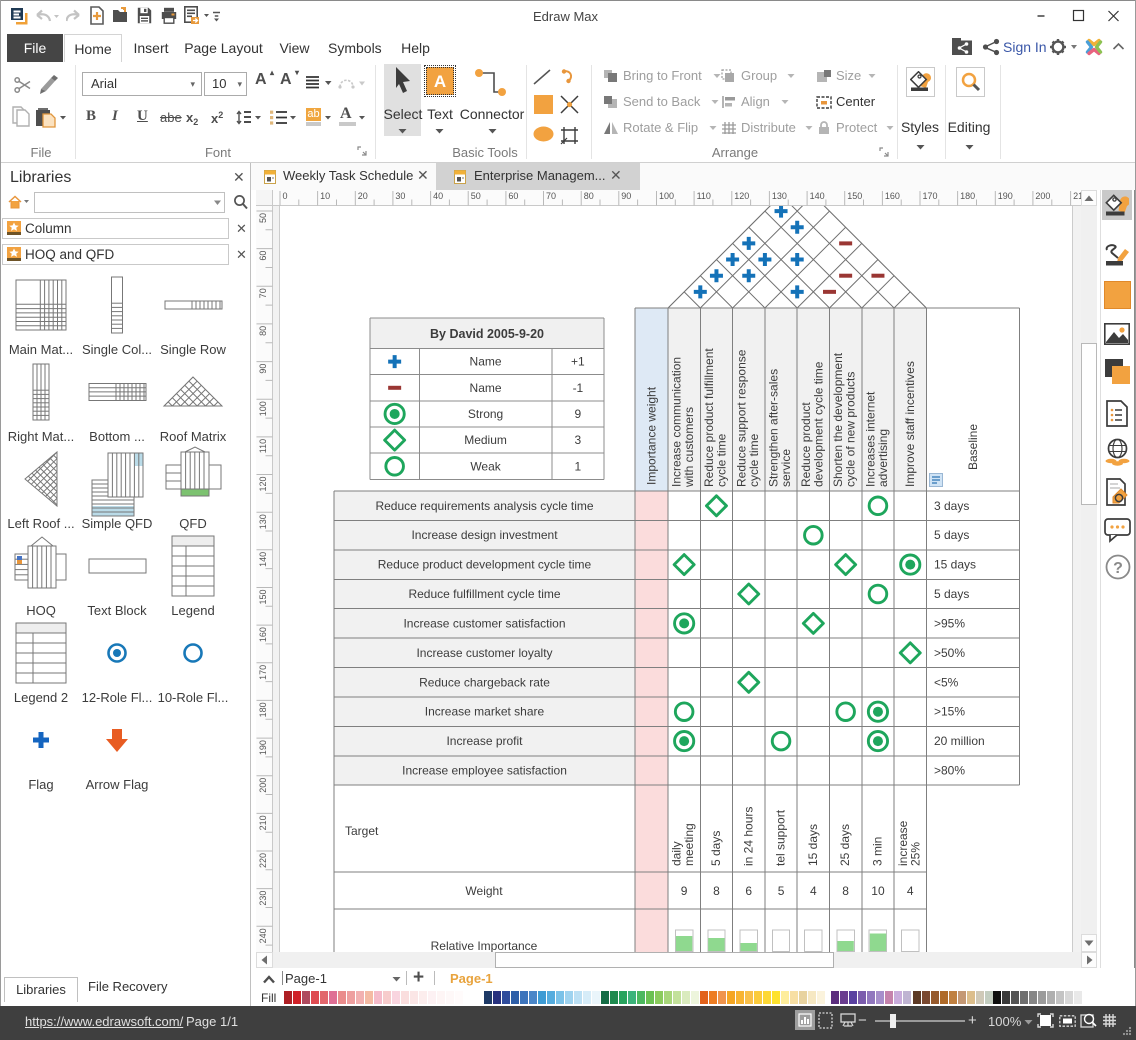  I want to click on svg-text: Medium, so click(485, 440).